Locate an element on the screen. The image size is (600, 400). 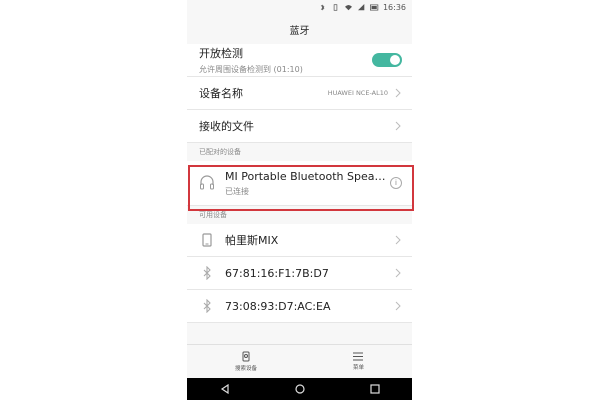
discoverable-sublabel: 允许周围设备检测到 (01:10) is located at coordinates (251, 69).